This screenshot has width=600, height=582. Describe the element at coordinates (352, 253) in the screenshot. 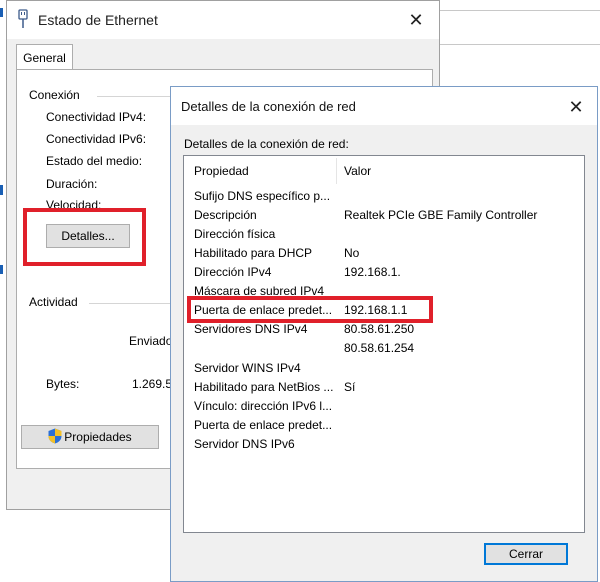

I see `row-value: No` at that location.